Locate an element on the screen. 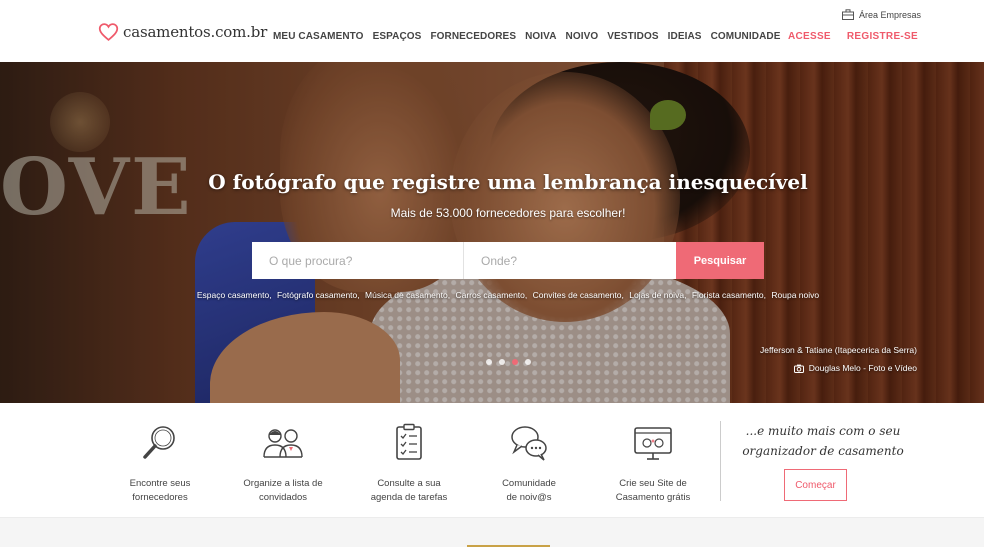 This screenshot has height=547, width=984. feature-label: Comunidade de noiv@s is located at coordinates (529, 491).